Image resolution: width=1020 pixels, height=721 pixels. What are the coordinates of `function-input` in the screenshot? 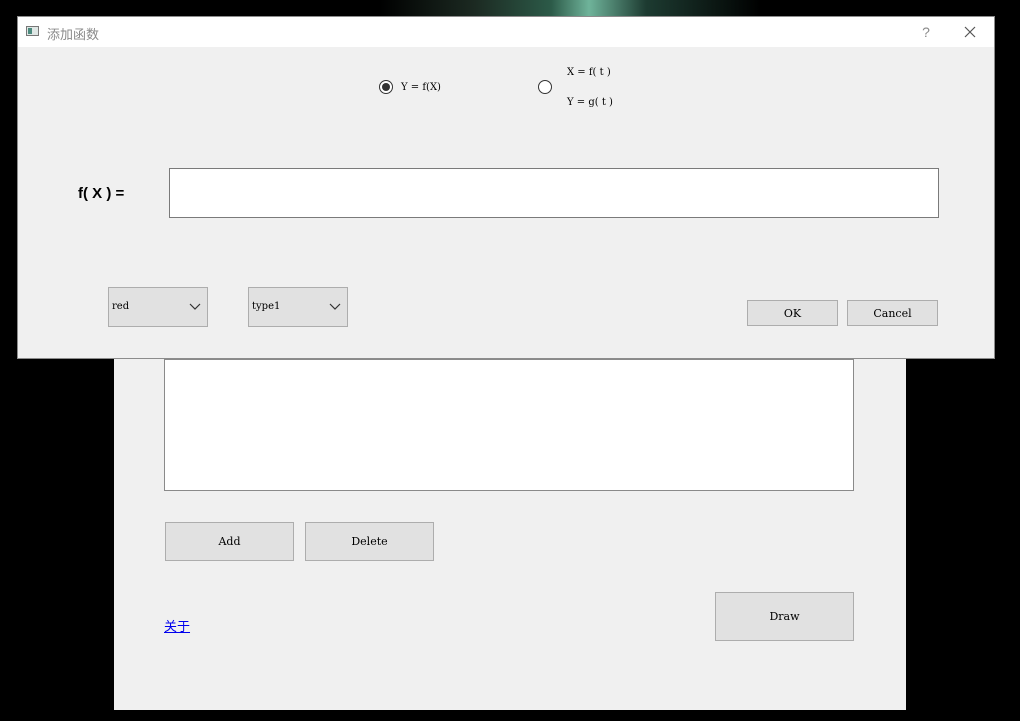 It's located at (554, 193).